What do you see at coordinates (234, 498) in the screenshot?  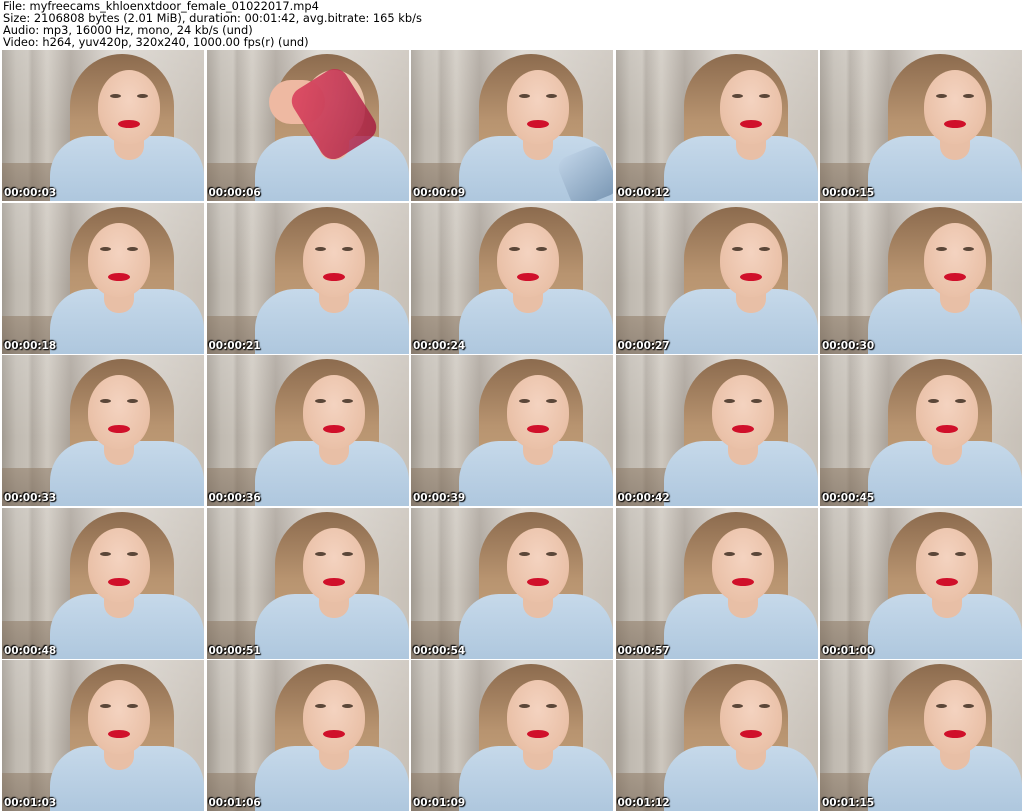 I see `thumbnail-timestamp: 00:00:36` at bounding box center [234, 498].